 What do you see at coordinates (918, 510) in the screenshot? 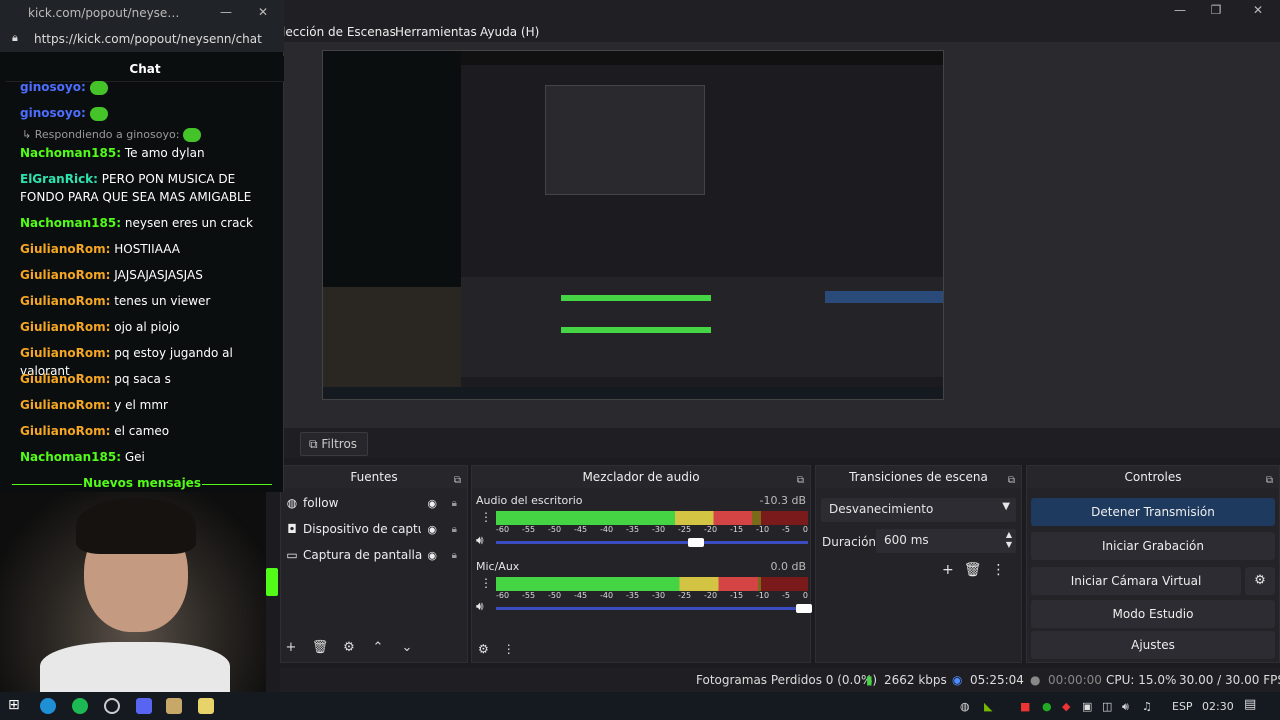
I see `transition-select: Desvanecimiento ▼` at bounding box center [918, 510].